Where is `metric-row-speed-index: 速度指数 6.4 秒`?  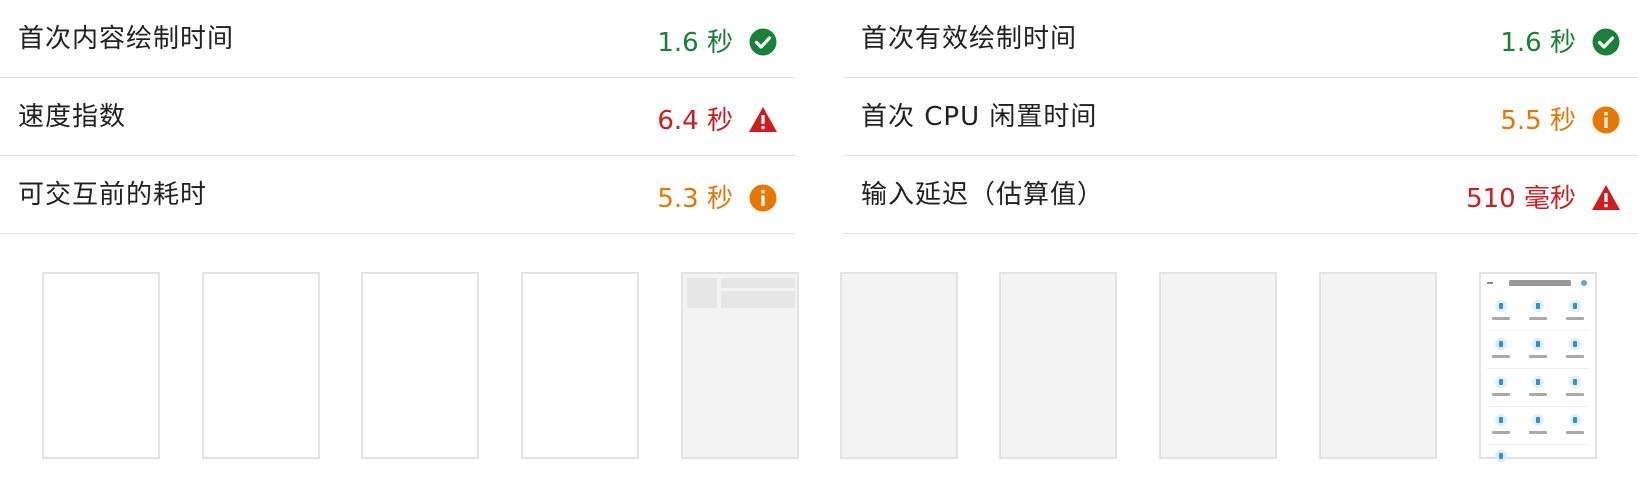
metric-row-speed-index: 速度指数 6.4 秒 is located at coordinates (397, 117).